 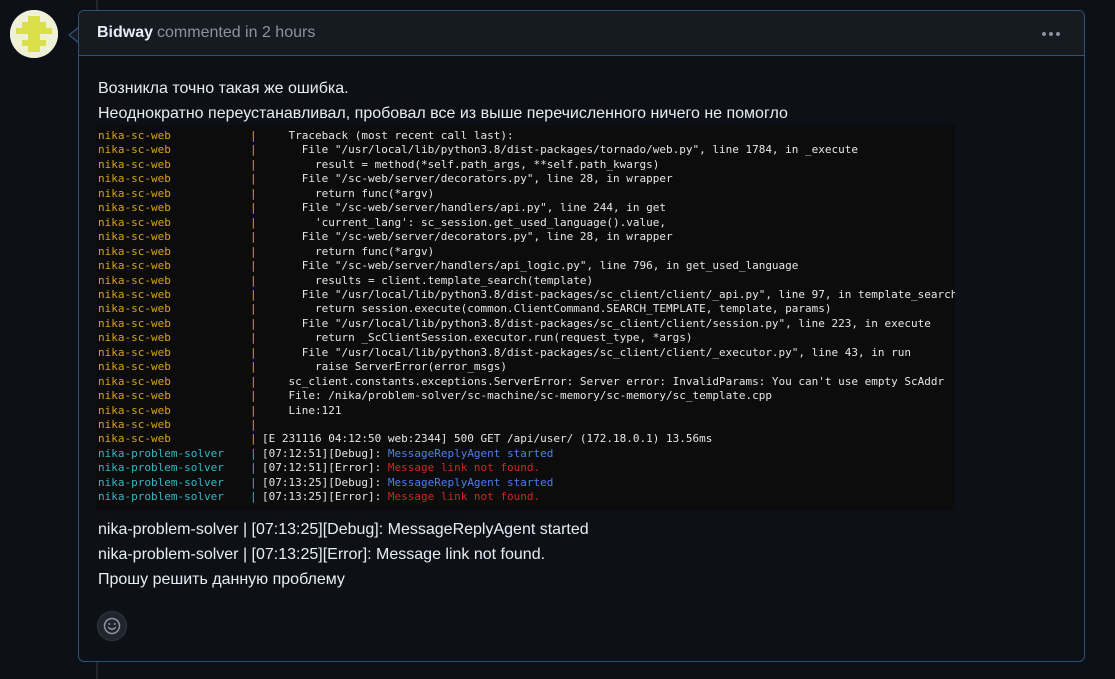 I want to click on log-line: nika-sc-web |, so click(x=180, y=425).